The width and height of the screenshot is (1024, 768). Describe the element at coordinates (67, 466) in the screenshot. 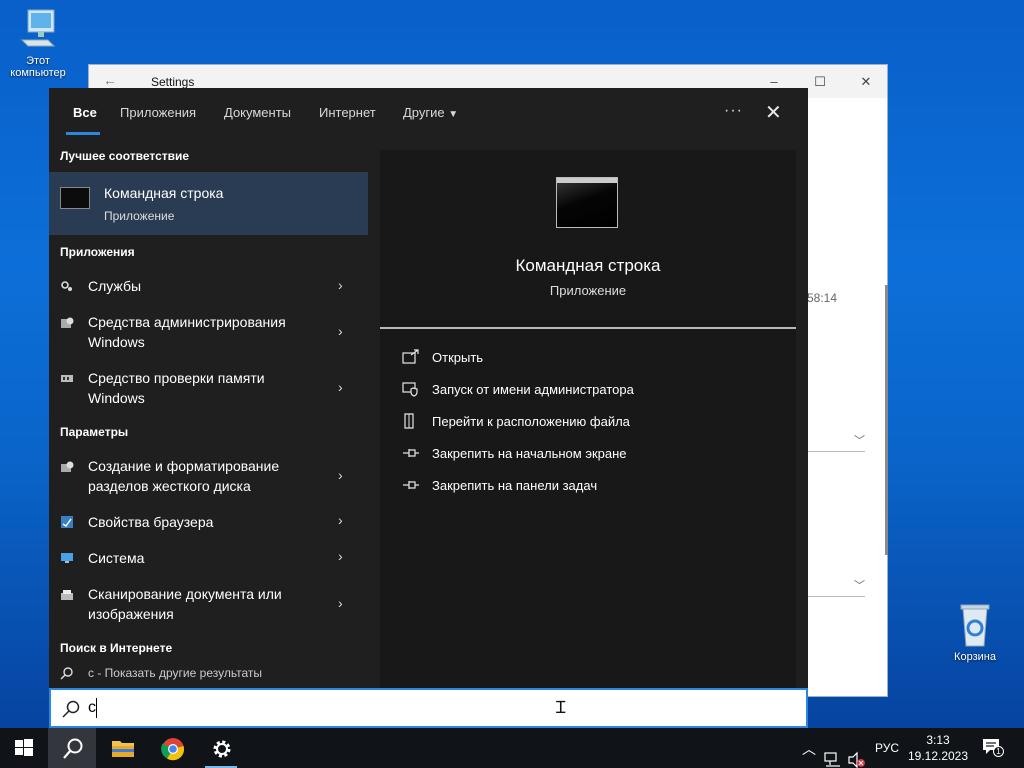

I see `disk-management-icon` at that location.